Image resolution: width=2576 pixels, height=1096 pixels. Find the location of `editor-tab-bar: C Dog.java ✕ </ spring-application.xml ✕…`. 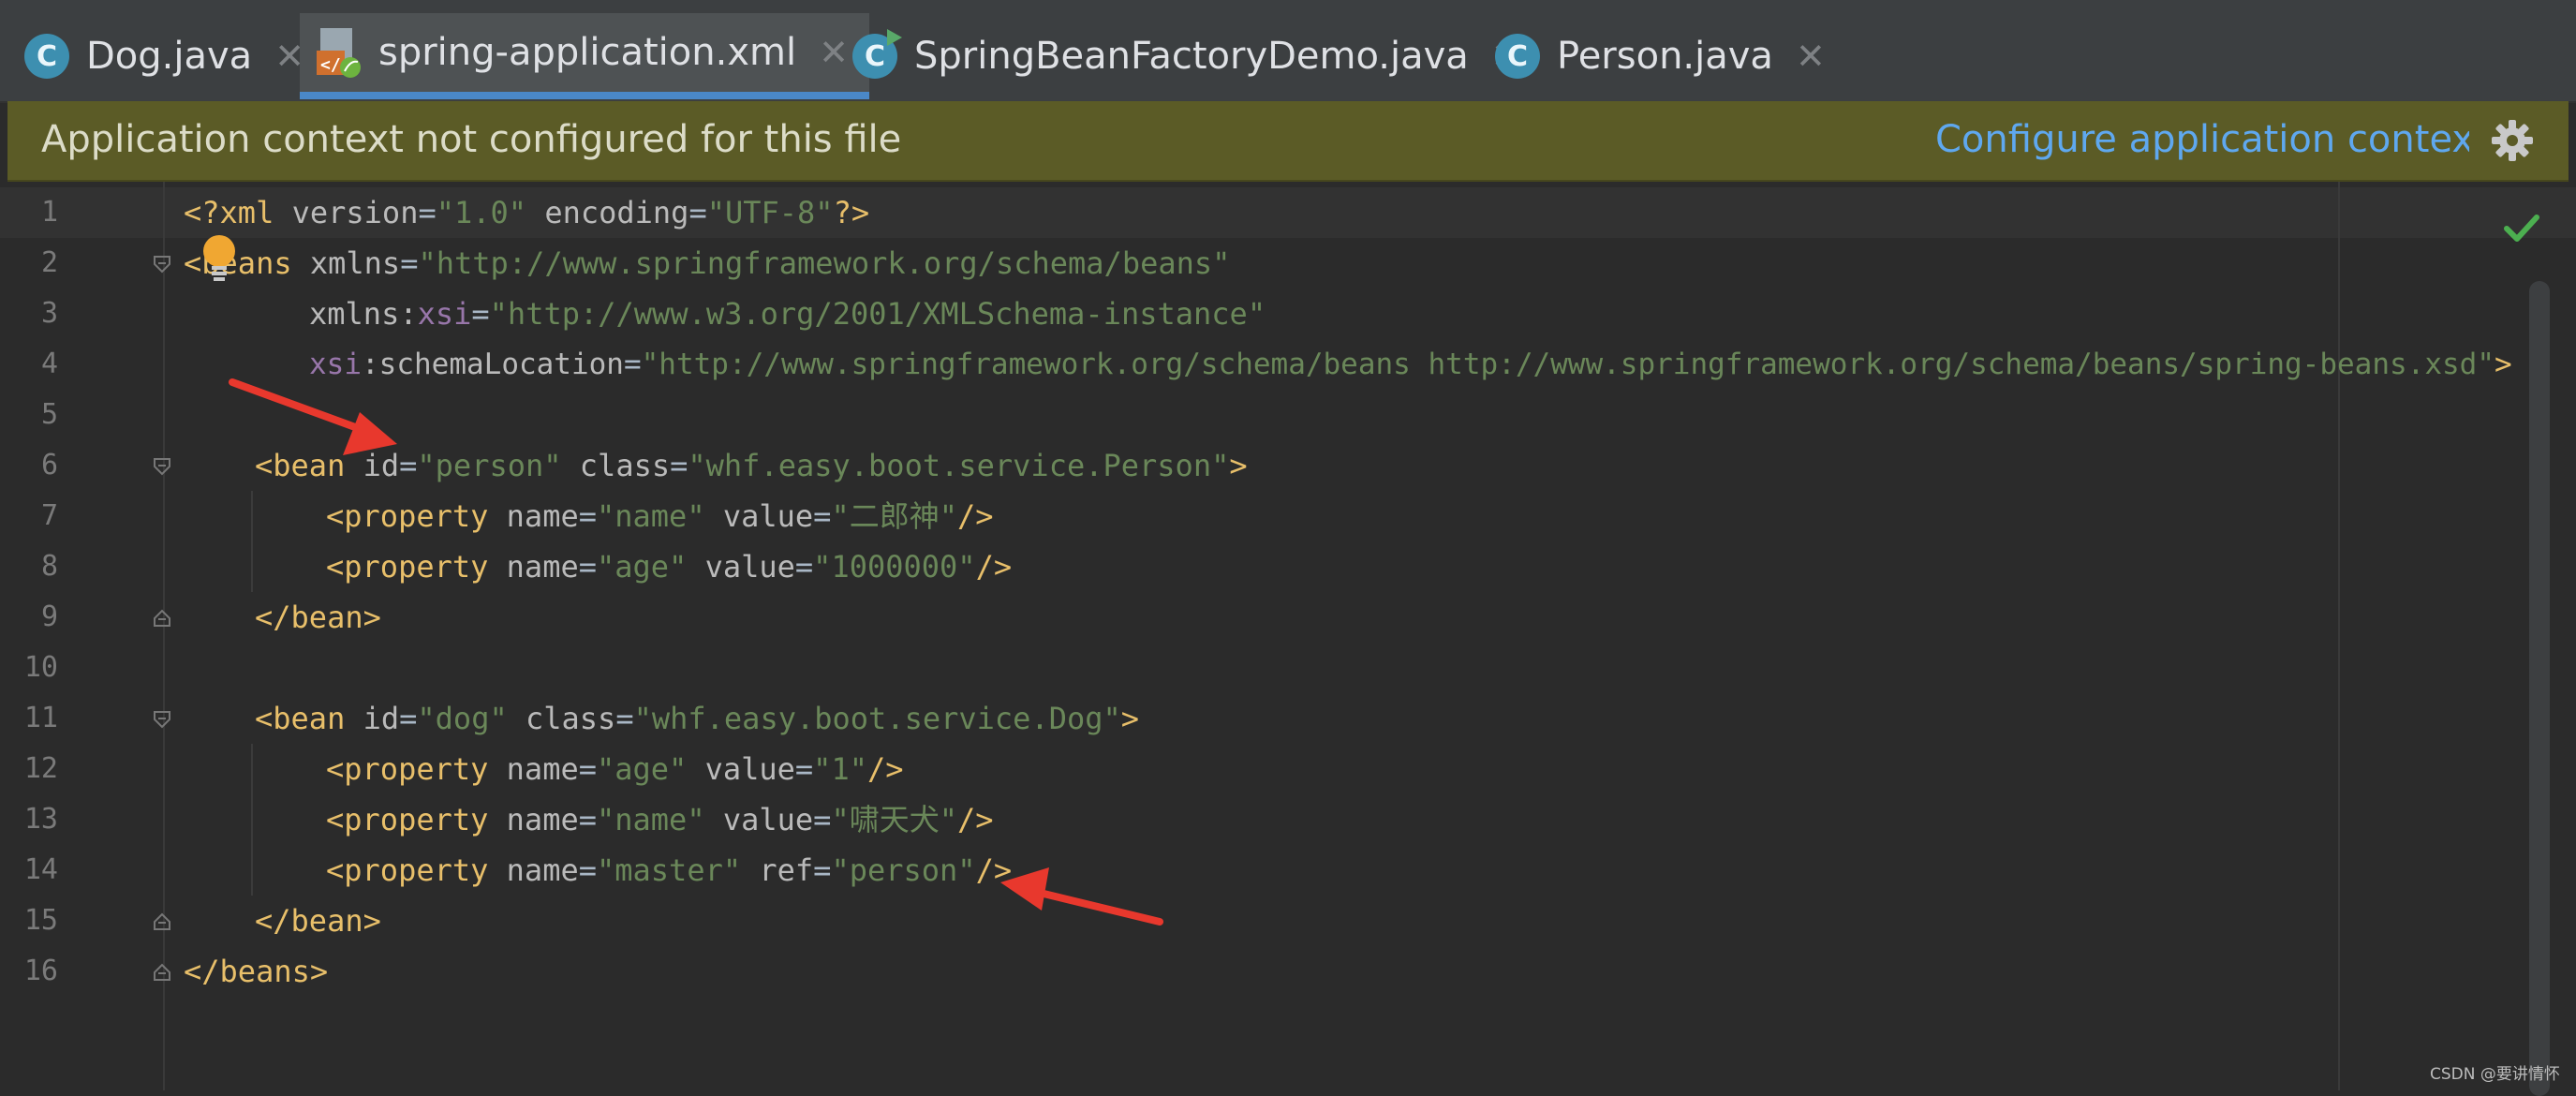

editor-tab-bar: C Dog.java ✕ </ spring-application.xml ✕… is located at coordinates (1288, 51).